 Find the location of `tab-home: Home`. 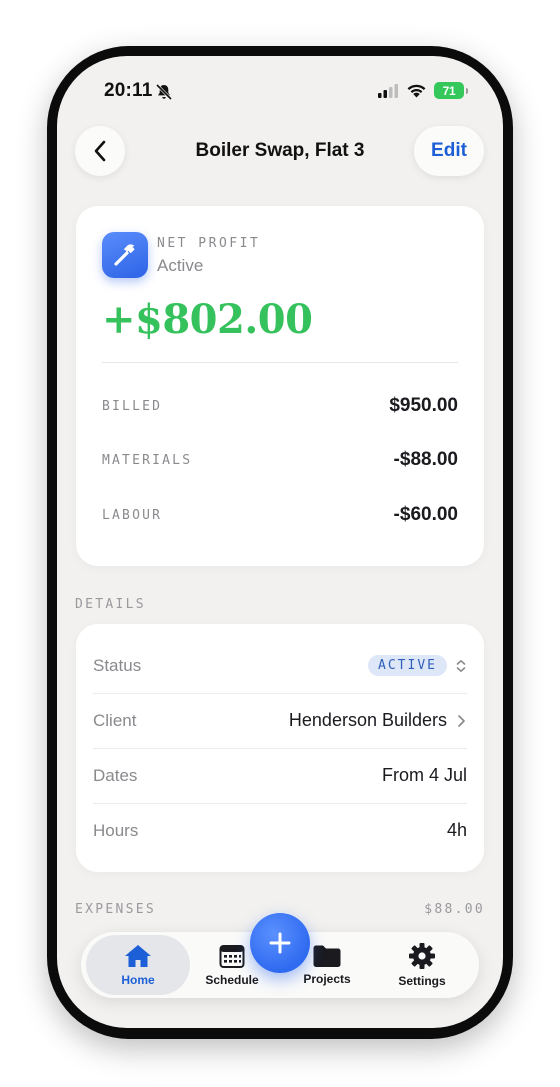

tab-home: Home is located at coordinates (138, 965).